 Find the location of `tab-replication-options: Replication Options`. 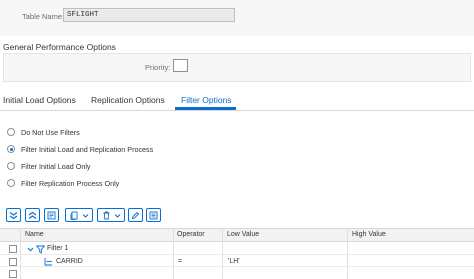

tab-replication-options: Replication Options is located at coordinates (128, 100).